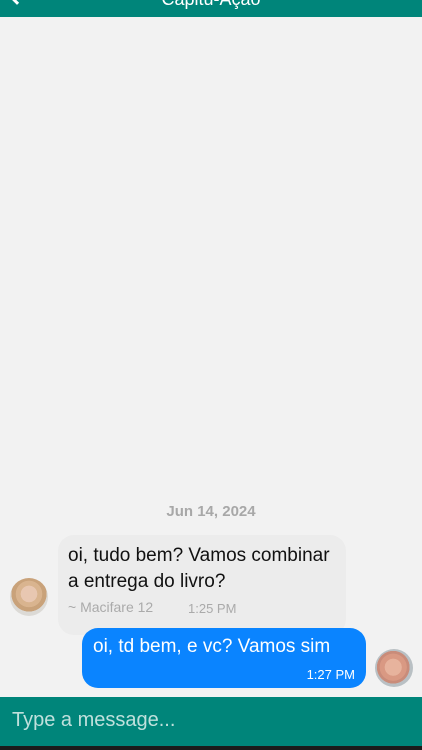 The width and height of the screenshot is (422, 750). What do you see at coordinates (211, 748) in the screenshot?
I see `bottom-divider` at bounding box center [211, 748].